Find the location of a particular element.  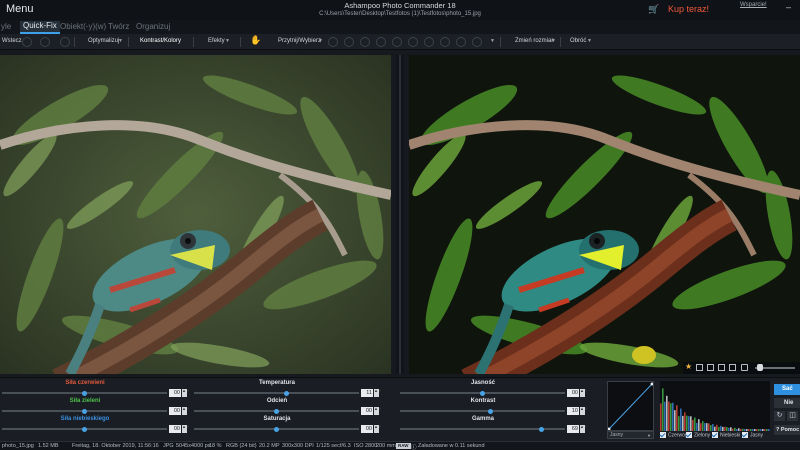

save-label: Sać is located at coordinates (787, 389).